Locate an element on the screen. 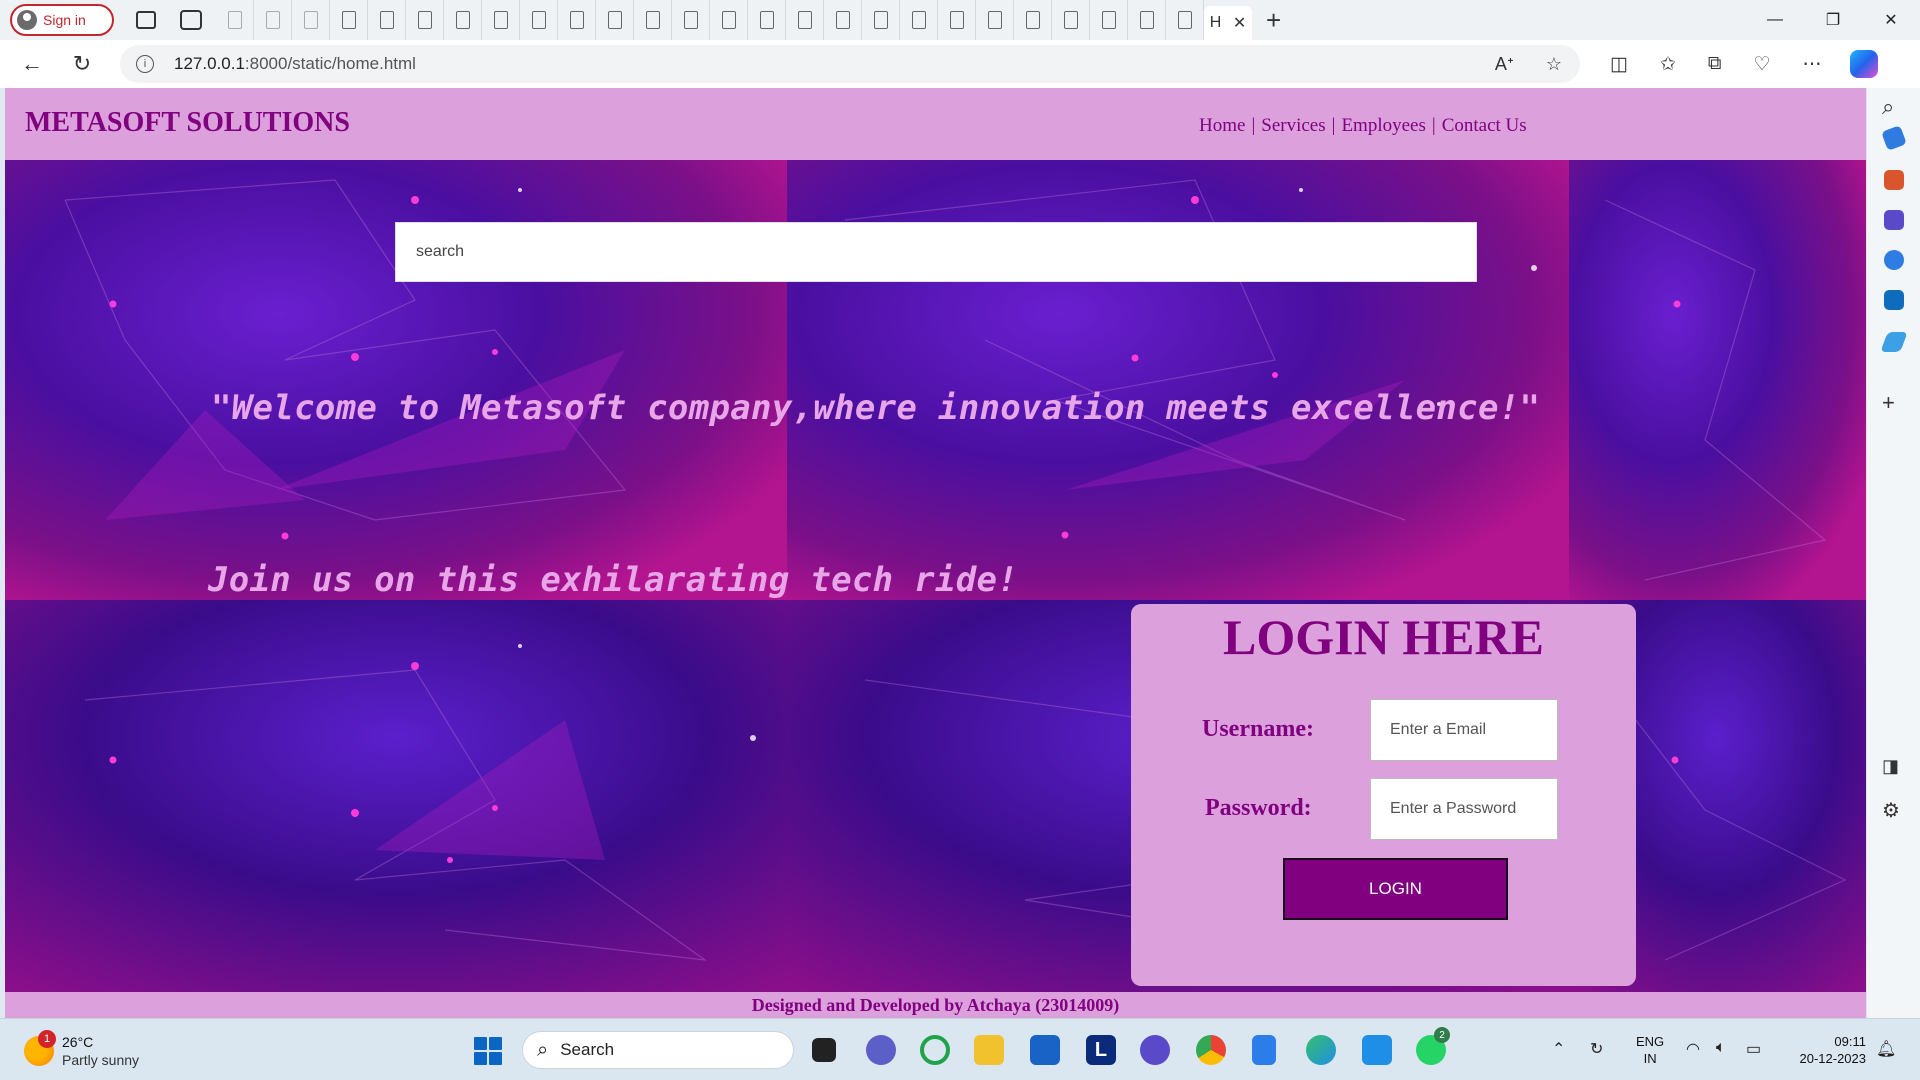  microsoft-365-icon is located at coordinates (1894, 260).